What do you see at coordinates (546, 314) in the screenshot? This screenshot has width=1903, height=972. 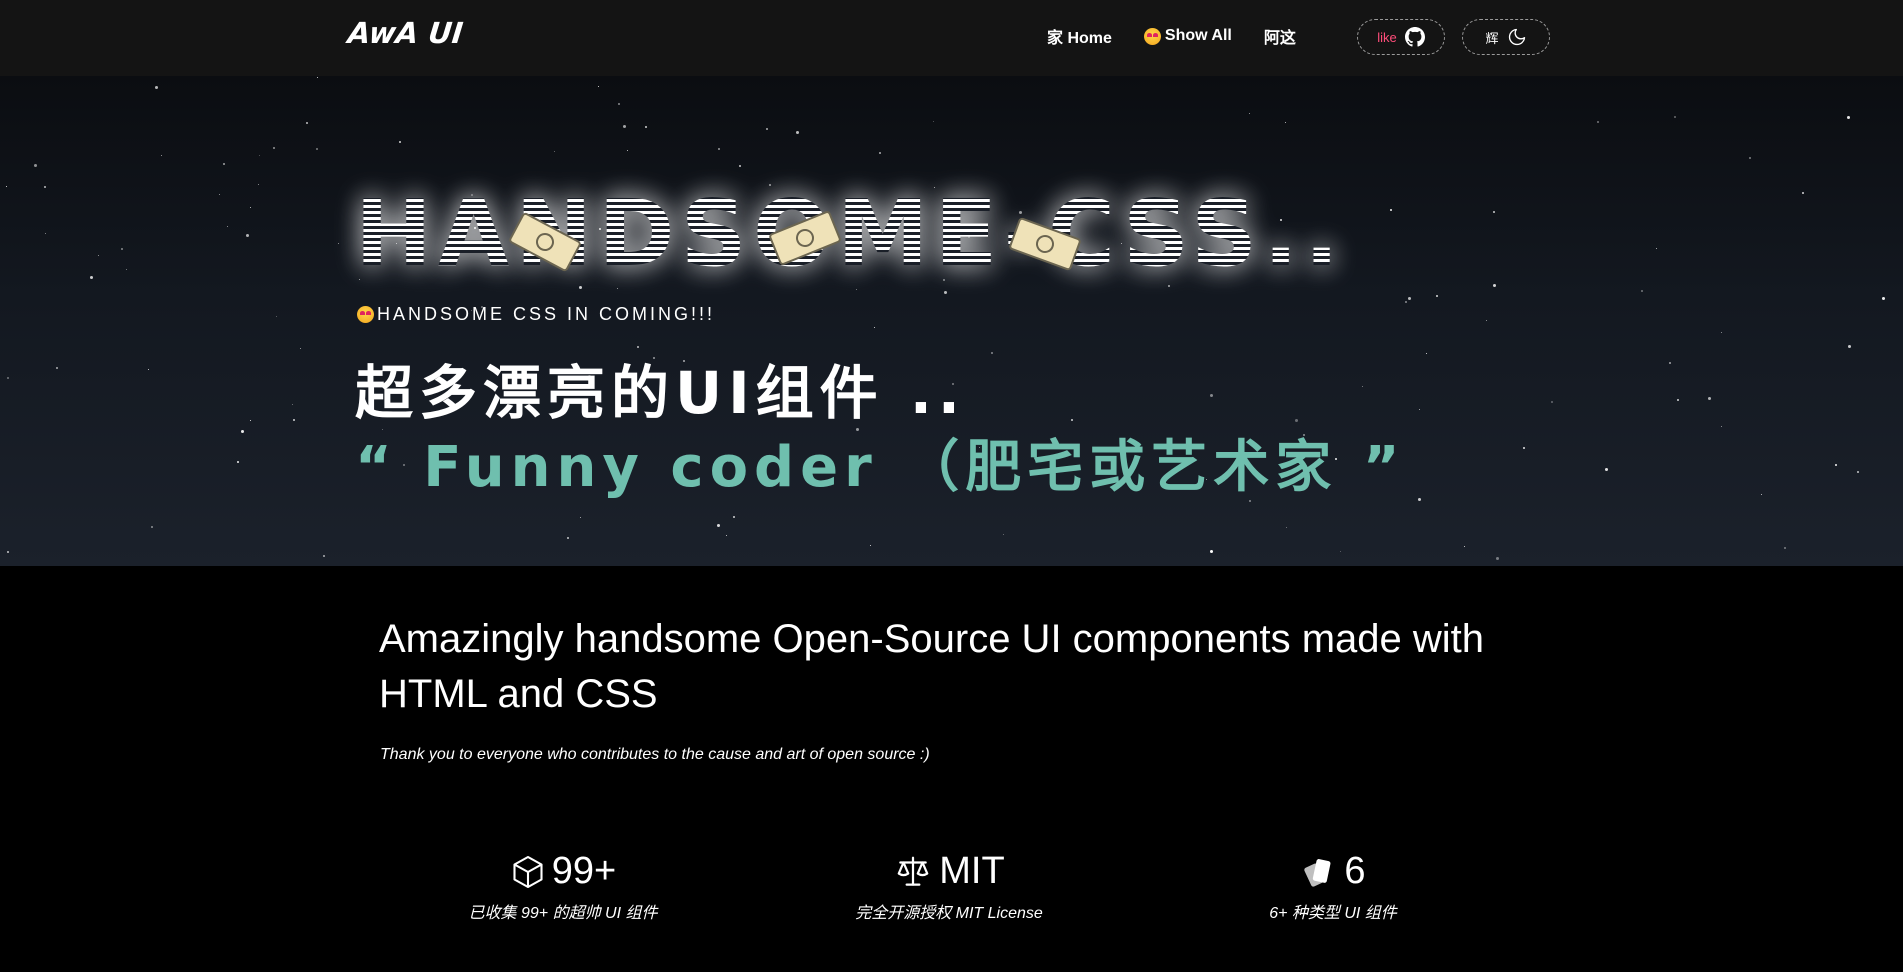 I see `hero-subtag-text: HANDSOME CSS IN COMING!!!` at bounding box center [546, 314].